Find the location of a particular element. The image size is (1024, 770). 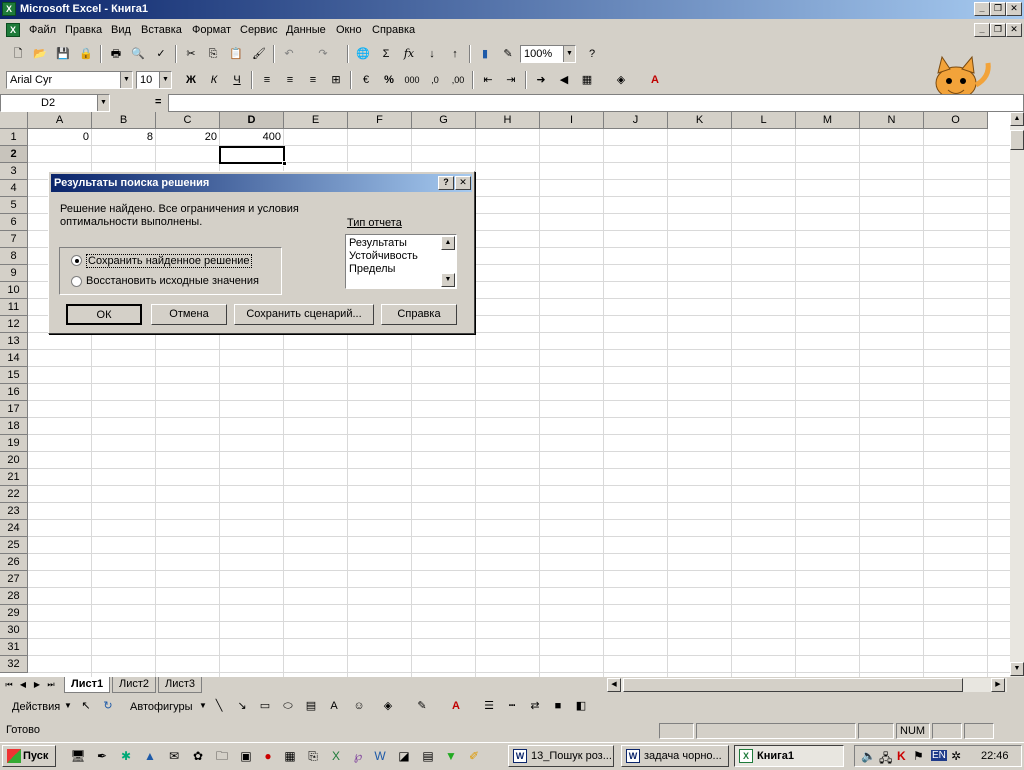

h-scroll-thumb is located at coordinates (793, 685).